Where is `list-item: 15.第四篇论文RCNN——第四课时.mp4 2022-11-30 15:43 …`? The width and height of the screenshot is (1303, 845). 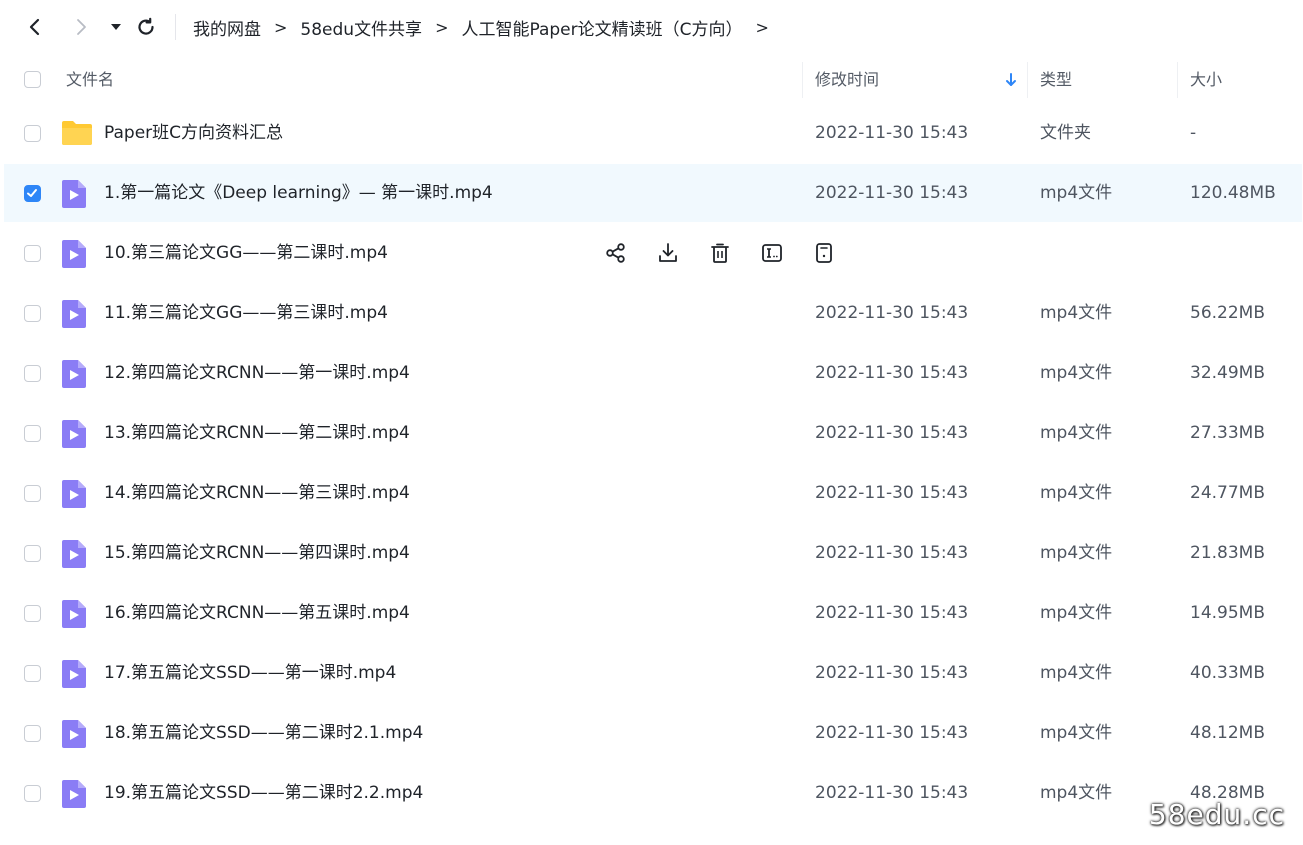 list-item: 15.第四篇论文RCNN——第四课时.mp4 2022-11-30 15:43 … is located at coordinates (653, 553).